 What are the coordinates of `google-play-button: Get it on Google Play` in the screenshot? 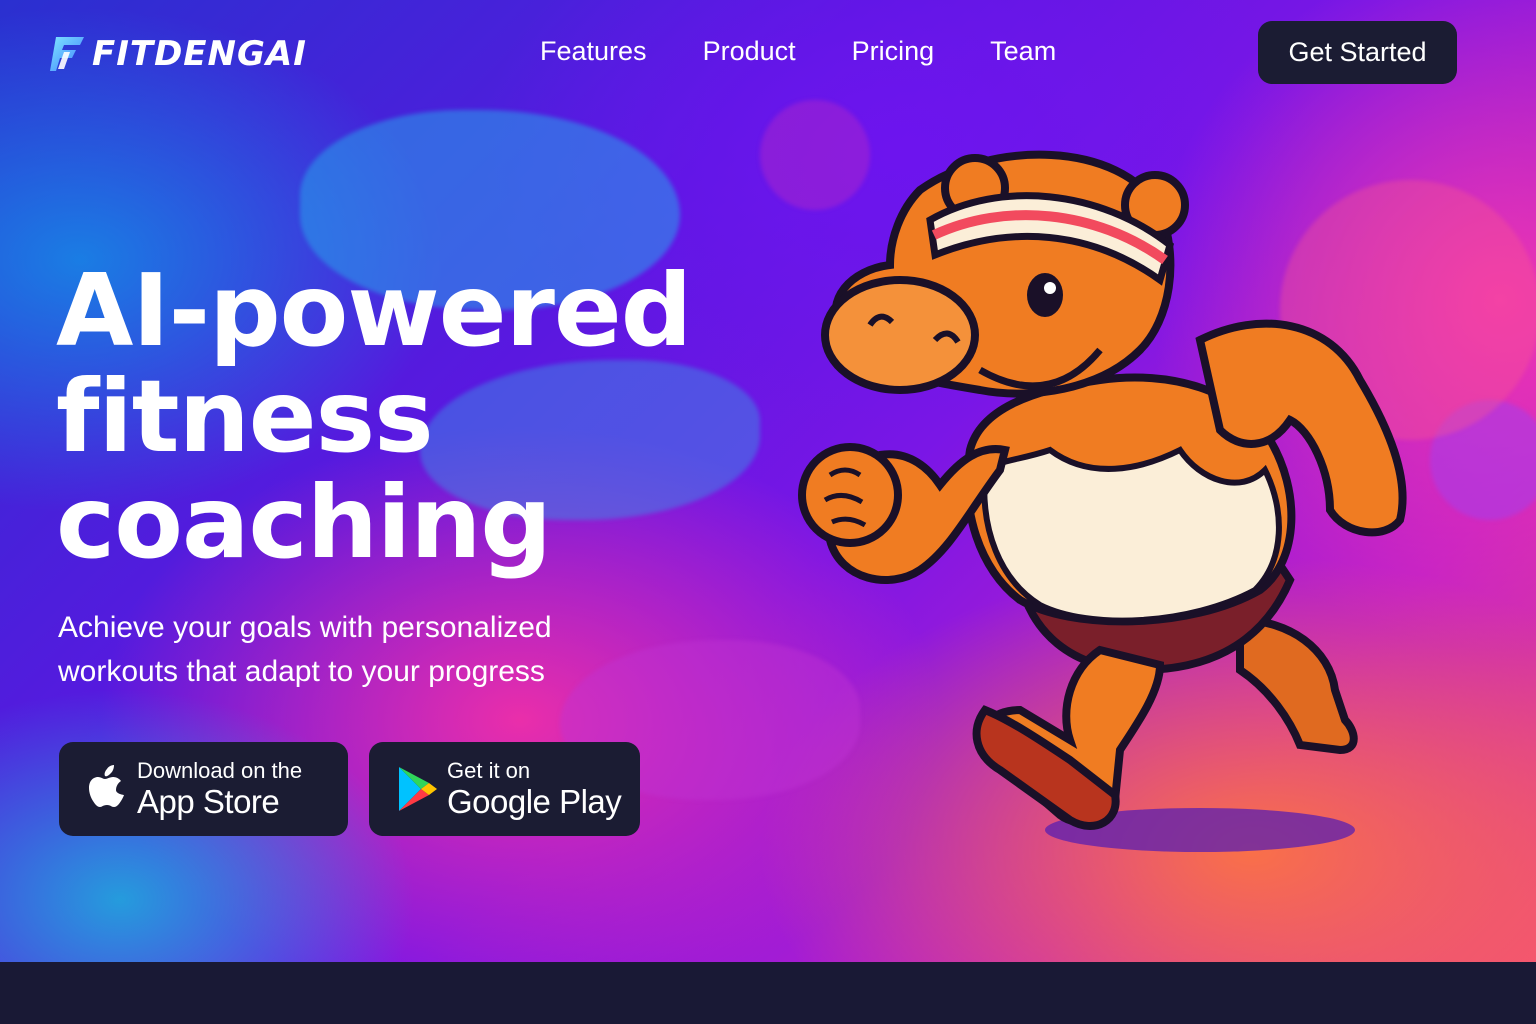 It's located at (504, 789).